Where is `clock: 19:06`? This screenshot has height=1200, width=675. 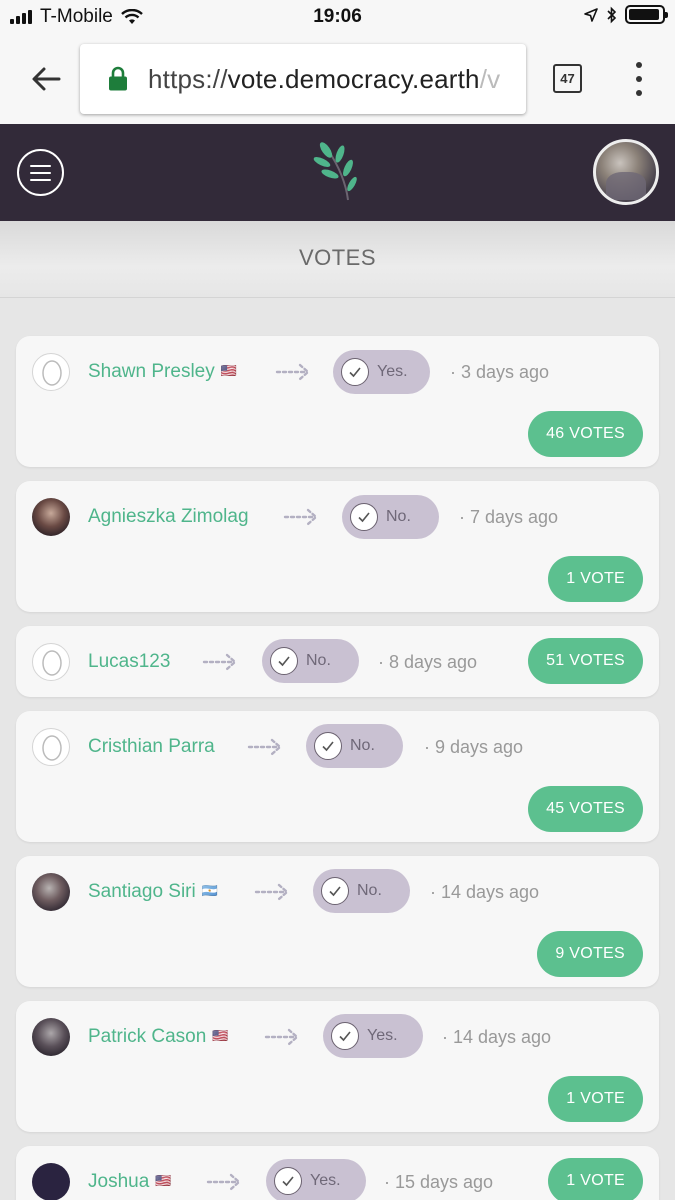
clock: 19:06 is located at coordinates (337, 16).